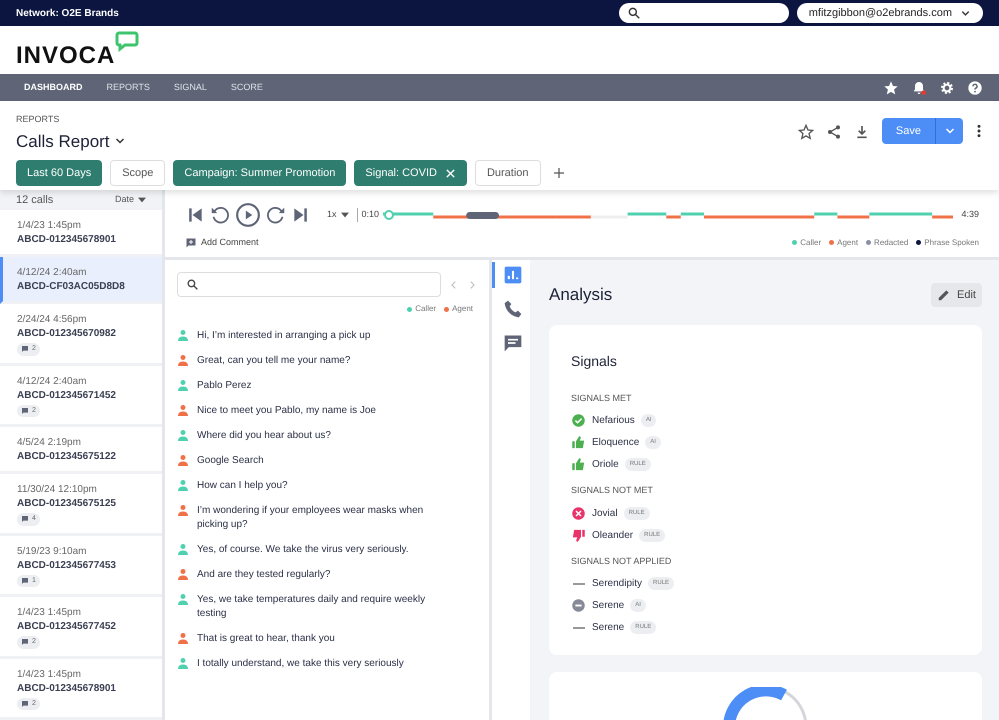  I want to click on more-icon, so click(979, 131).